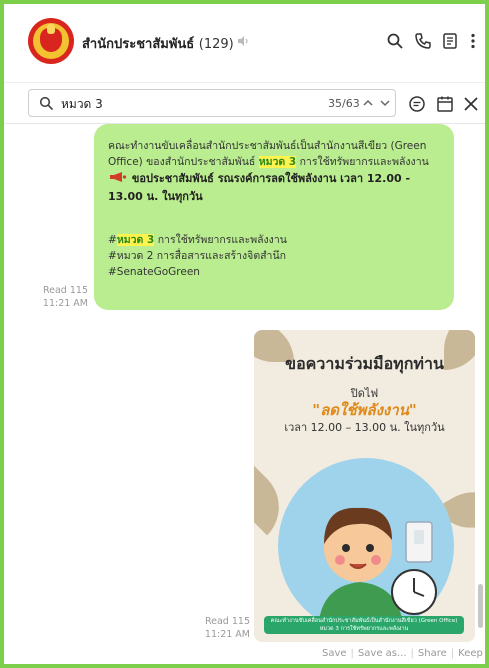 The image size is (489, 668). I want to click on poster-time: เวลา 12.00 – 13.00 น. ในทุกวัน, so click(364, 427).